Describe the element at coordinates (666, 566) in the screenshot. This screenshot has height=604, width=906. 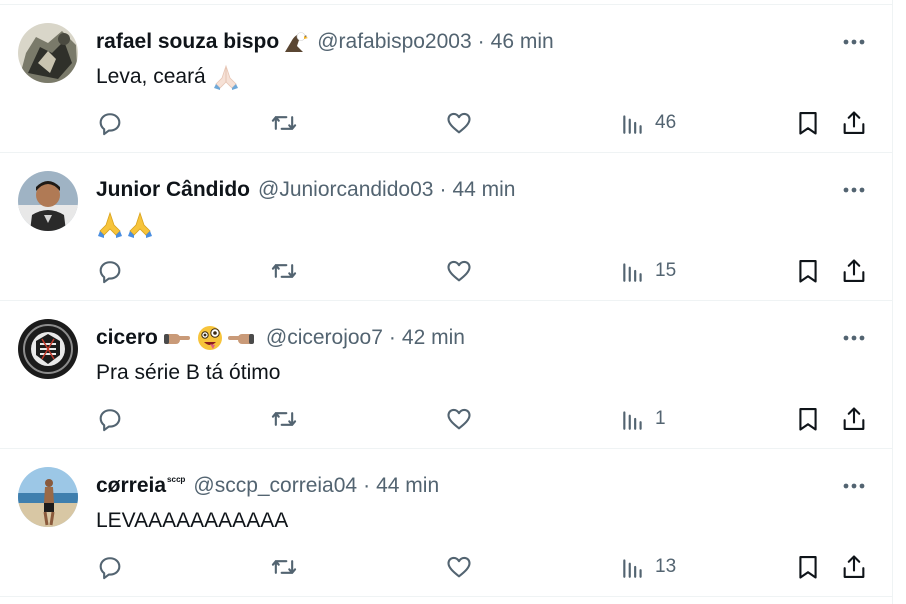
I see `view-count: 13` at that location.